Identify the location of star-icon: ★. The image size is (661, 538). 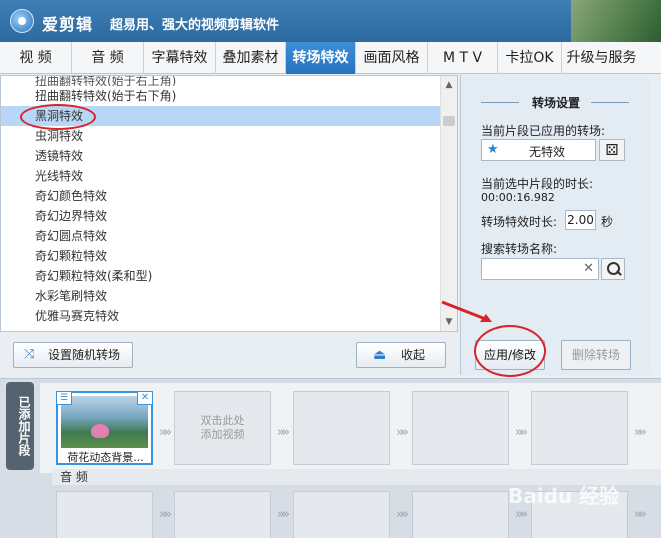
(493, 149).